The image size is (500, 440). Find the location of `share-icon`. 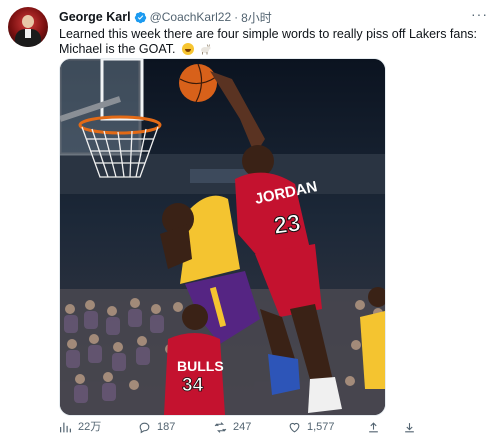

share-icon is located at coordinates (373, 427).